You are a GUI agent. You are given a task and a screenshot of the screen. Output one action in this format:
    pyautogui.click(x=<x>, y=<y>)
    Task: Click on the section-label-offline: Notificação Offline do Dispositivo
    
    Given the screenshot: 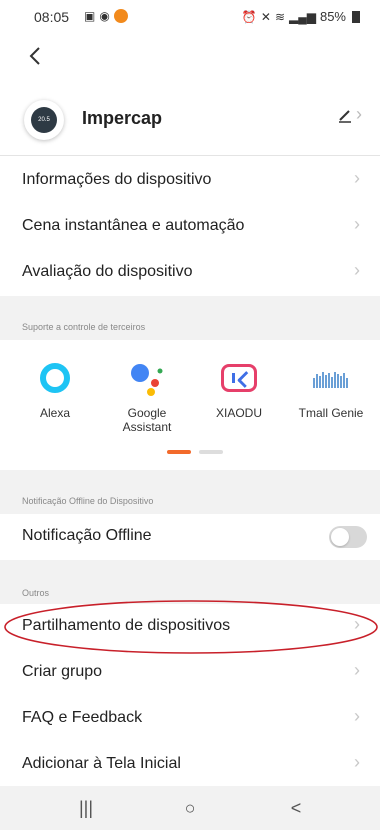 What is the action you would take?
    pyautogui.click(x=88, y=501)
    